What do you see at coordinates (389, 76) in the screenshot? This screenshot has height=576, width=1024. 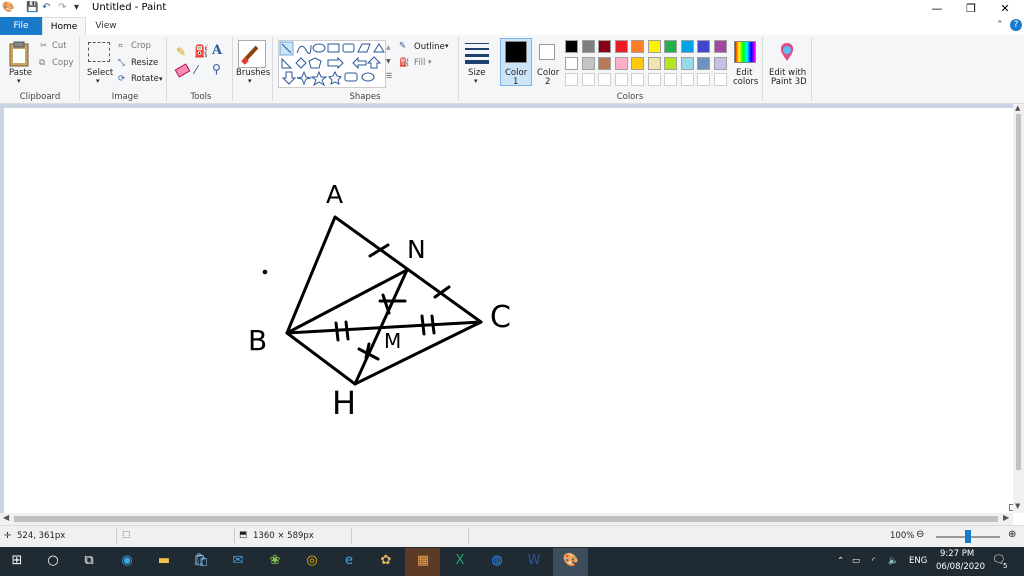 I see `shapes-more-icon: ☰` at bounding box center [389, 76].